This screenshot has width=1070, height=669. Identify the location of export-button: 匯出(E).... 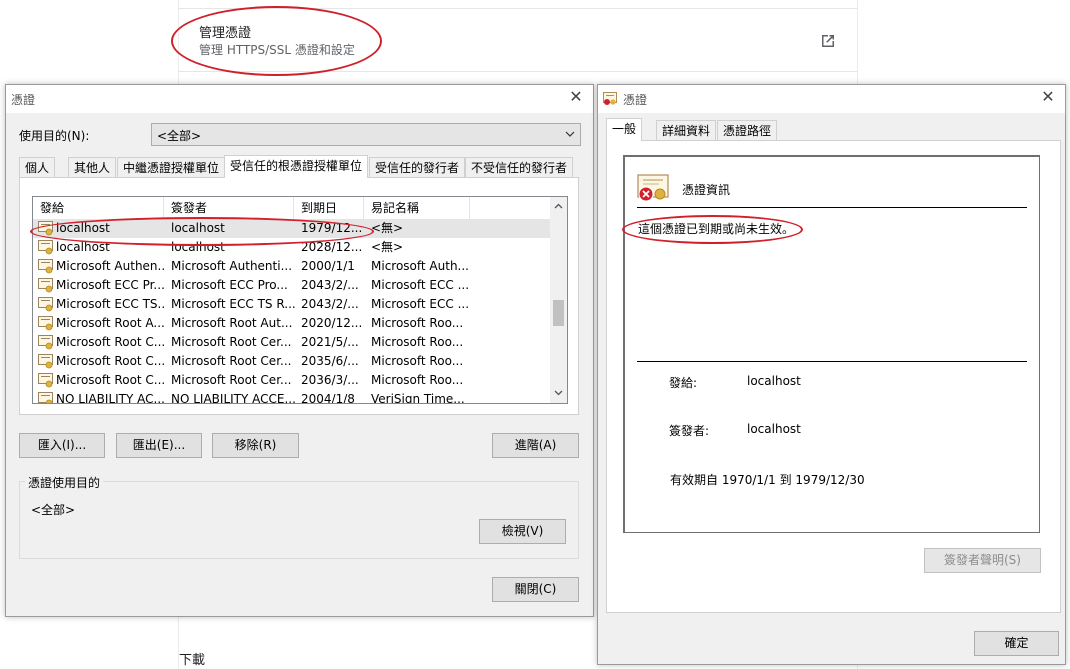
(159, 445).